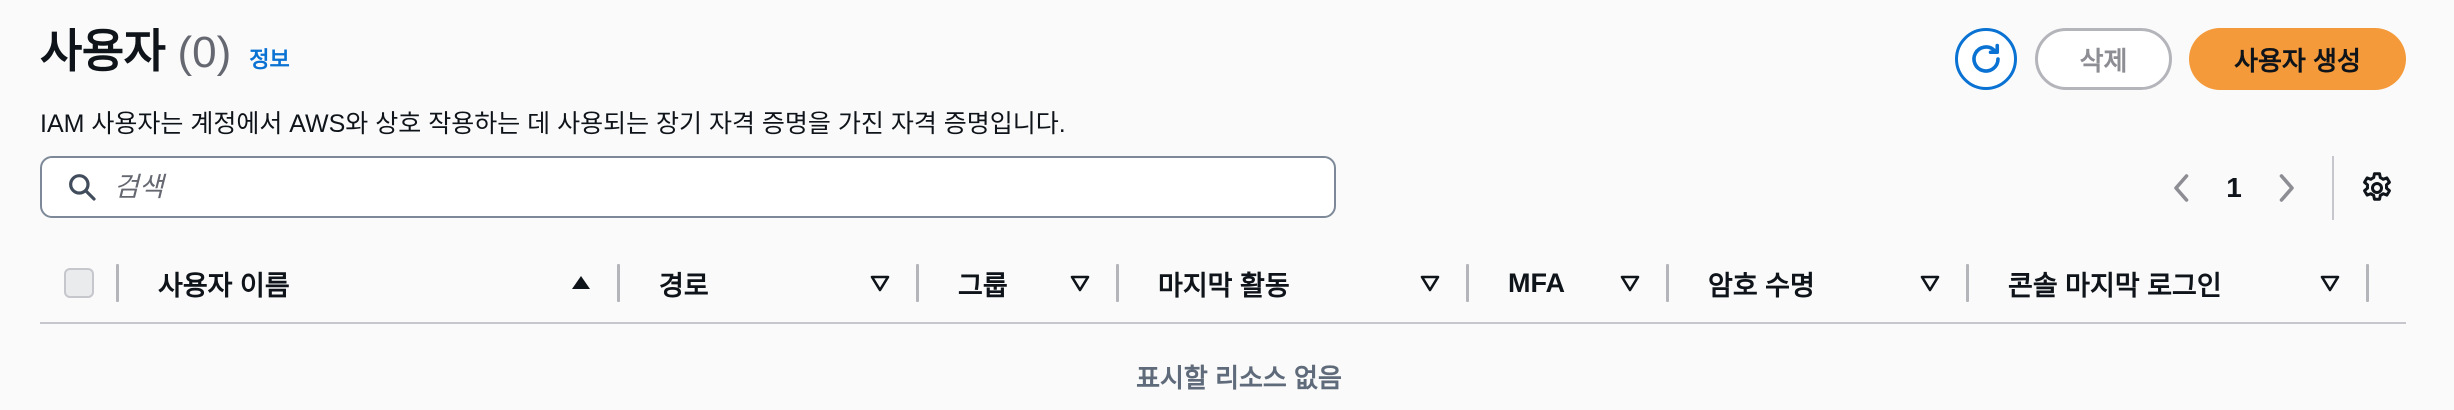  Describe the element at coordinates (581, 283) in the screenshot. I see `sort-ascending-icon` at that location.